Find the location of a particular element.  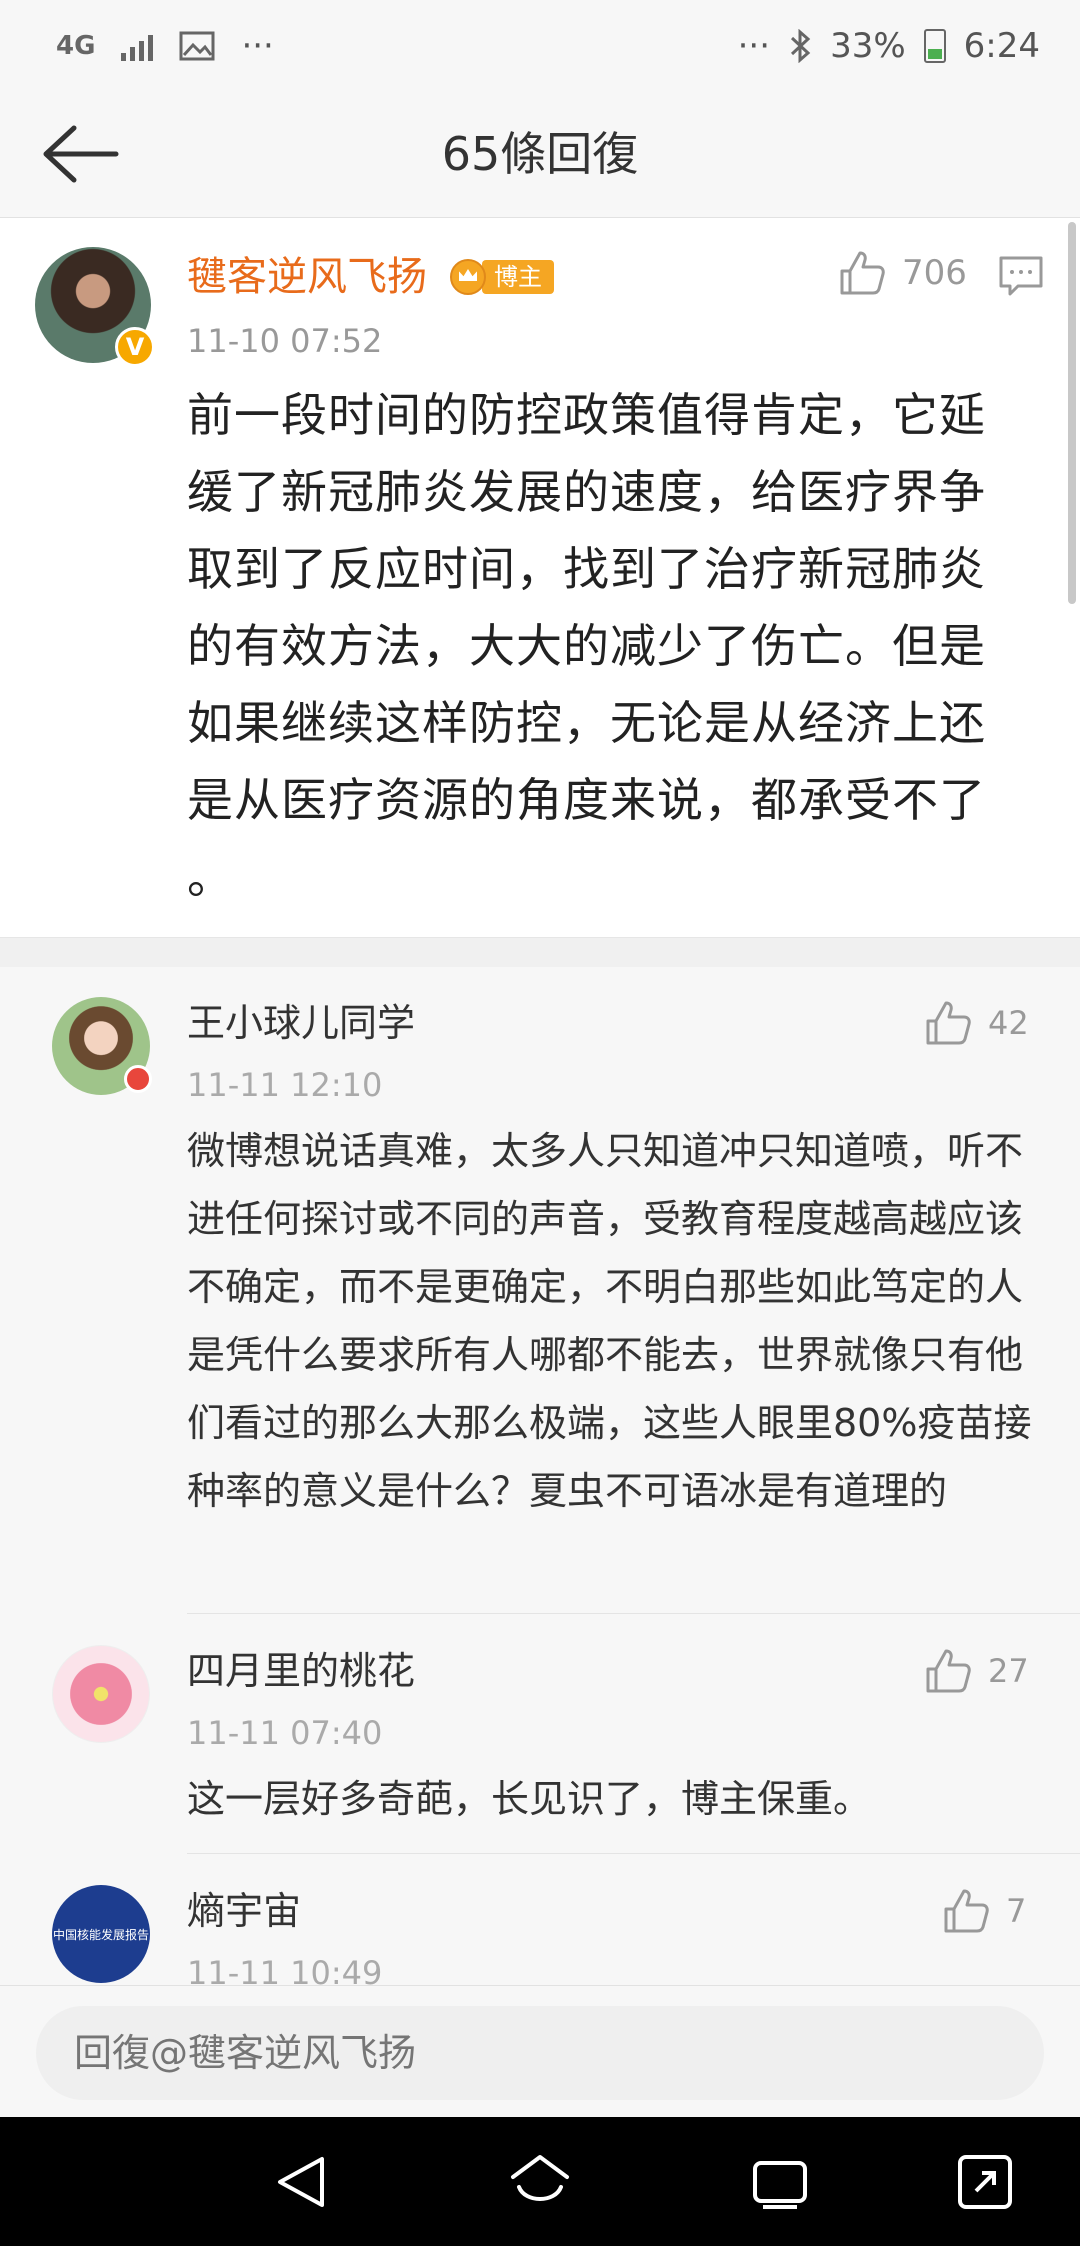

like-button: 42 is located at coordinates (976, 1023).